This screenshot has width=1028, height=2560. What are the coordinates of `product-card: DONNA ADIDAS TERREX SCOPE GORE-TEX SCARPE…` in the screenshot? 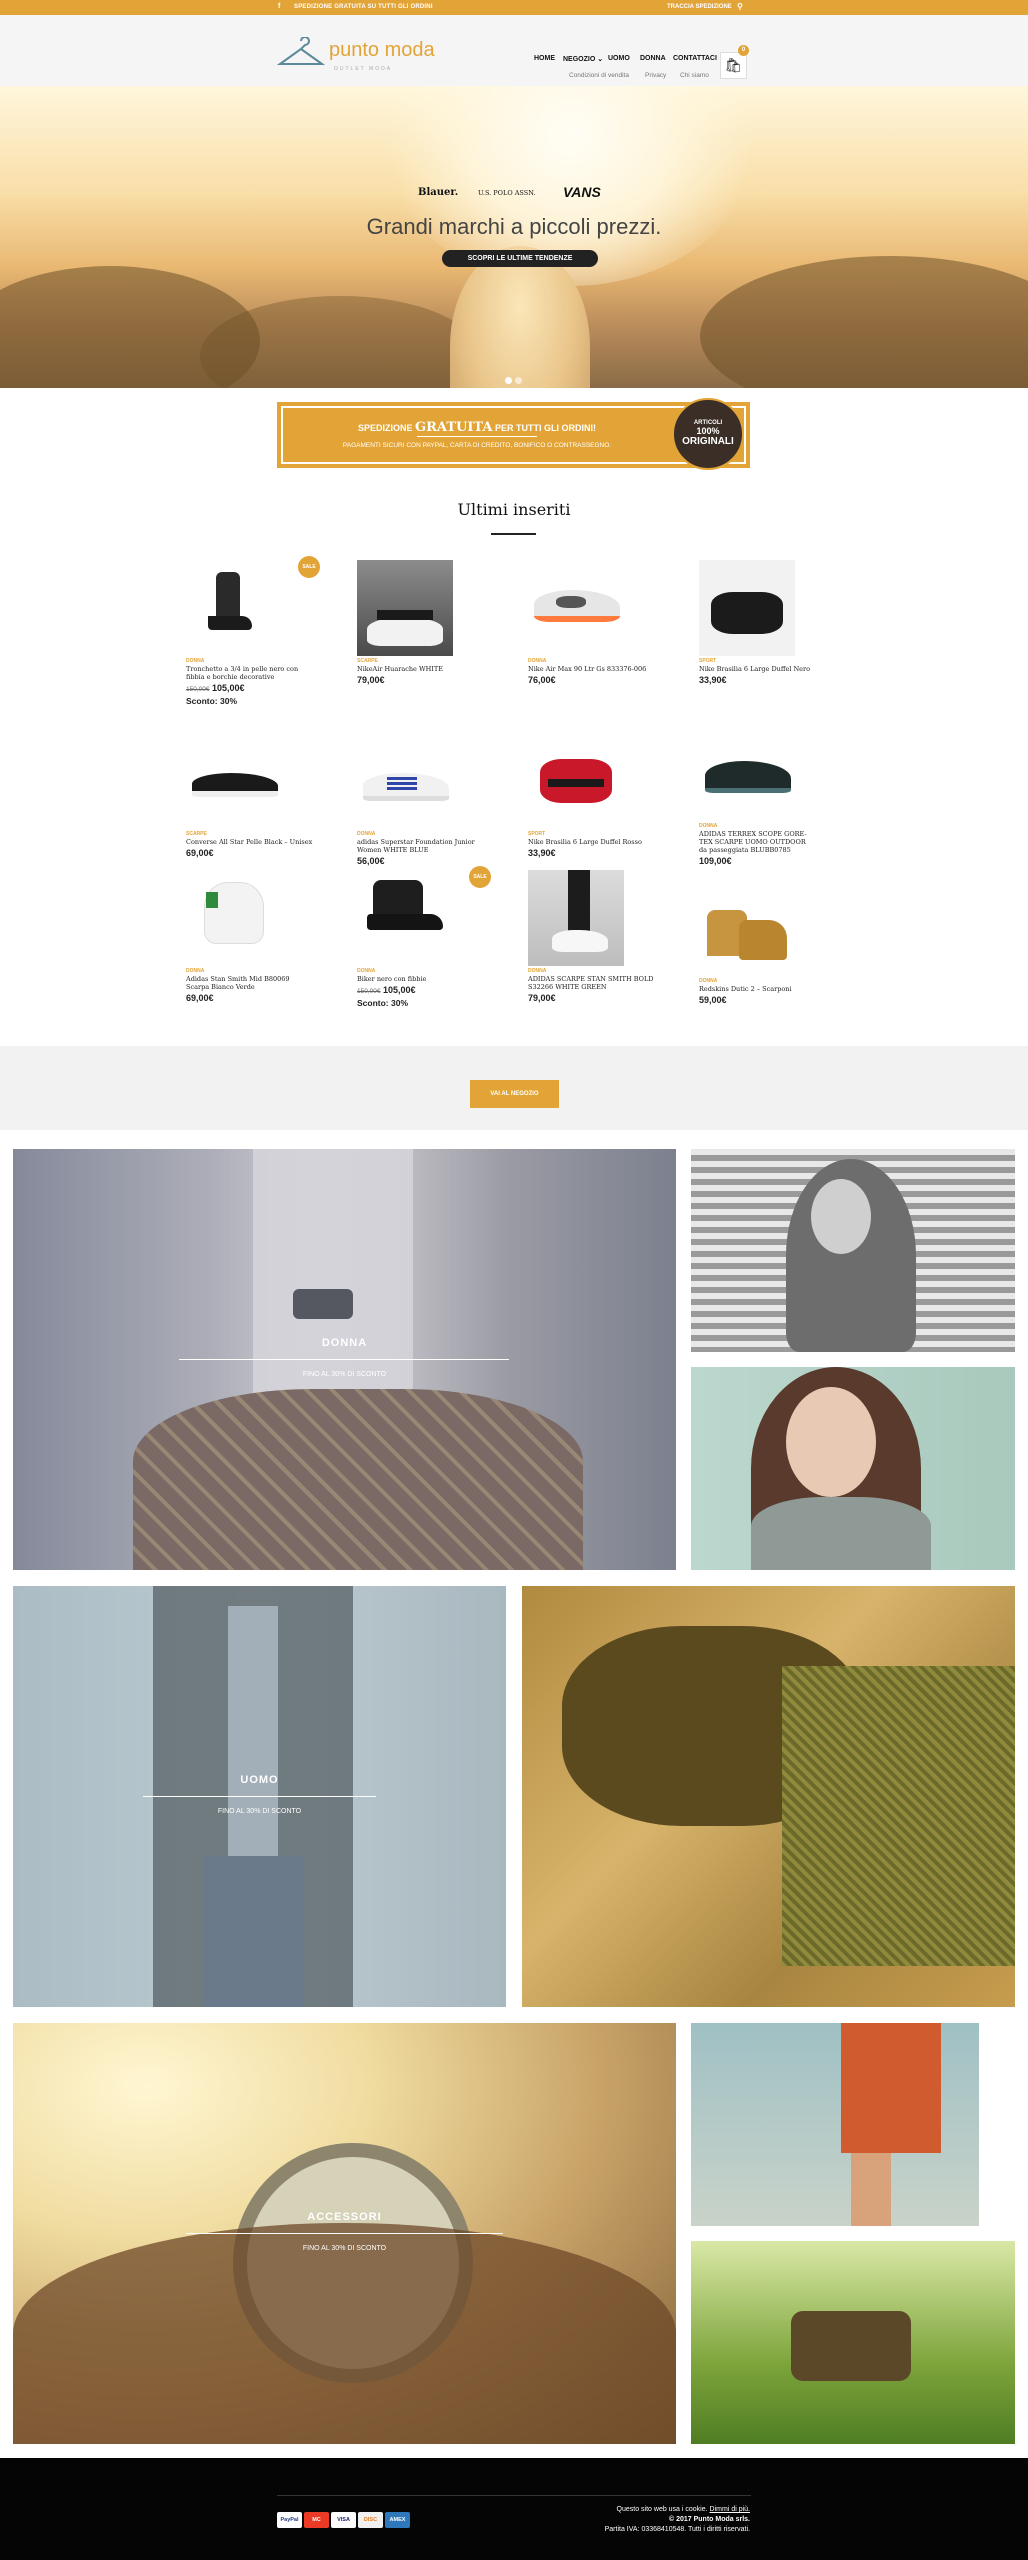 It's located at (774, 795).